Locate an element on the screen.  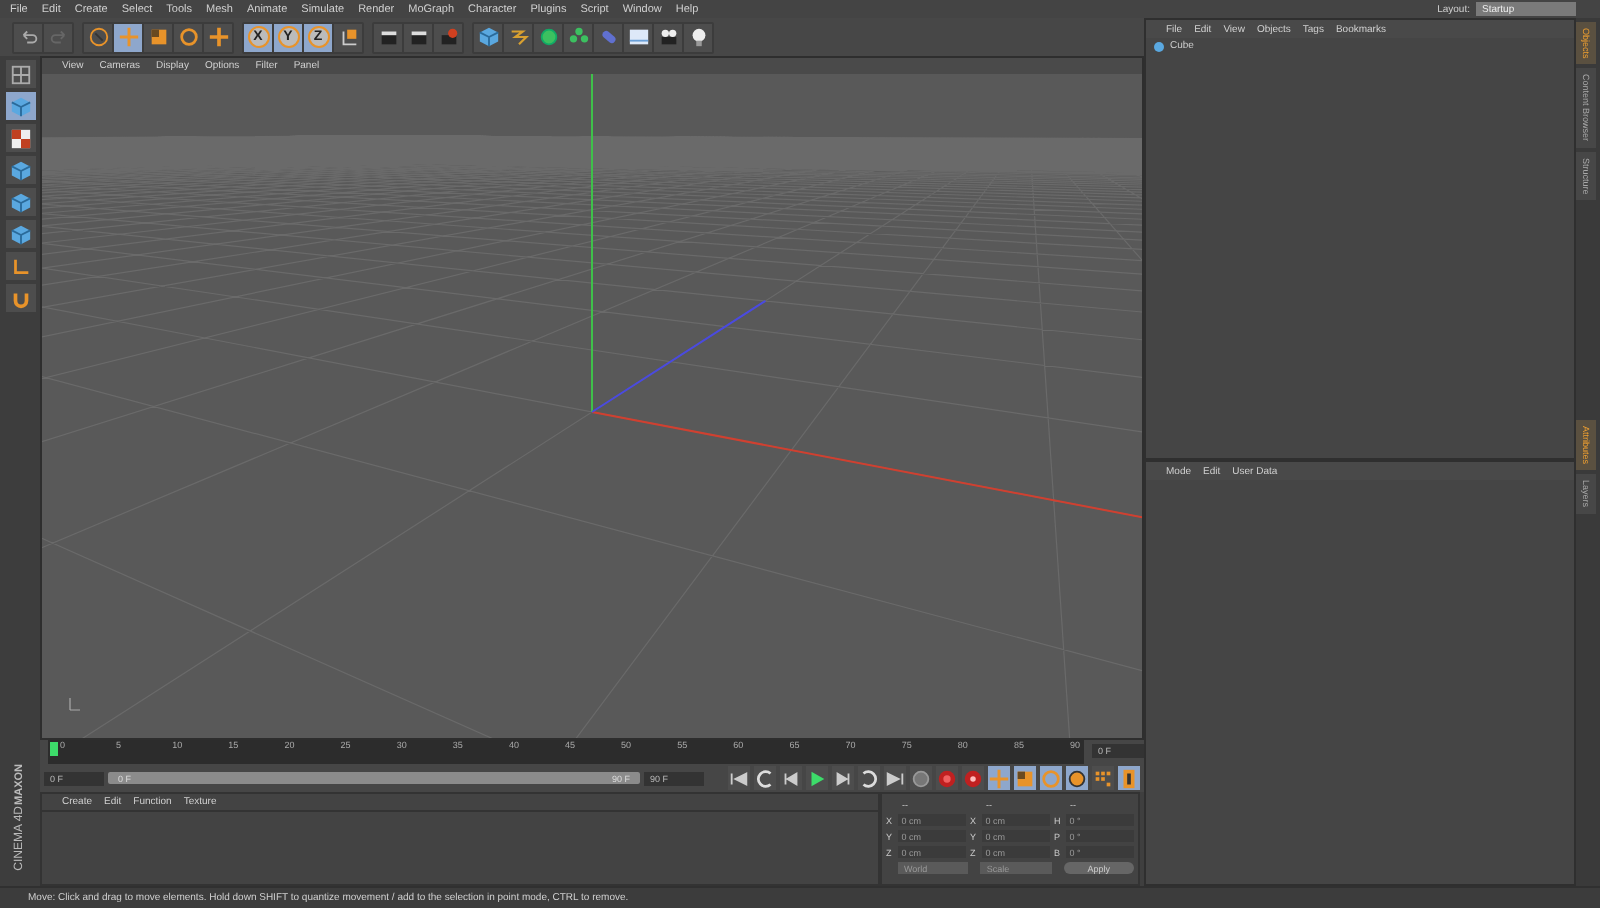
next-key-icon is located at coordinates (869, 778).